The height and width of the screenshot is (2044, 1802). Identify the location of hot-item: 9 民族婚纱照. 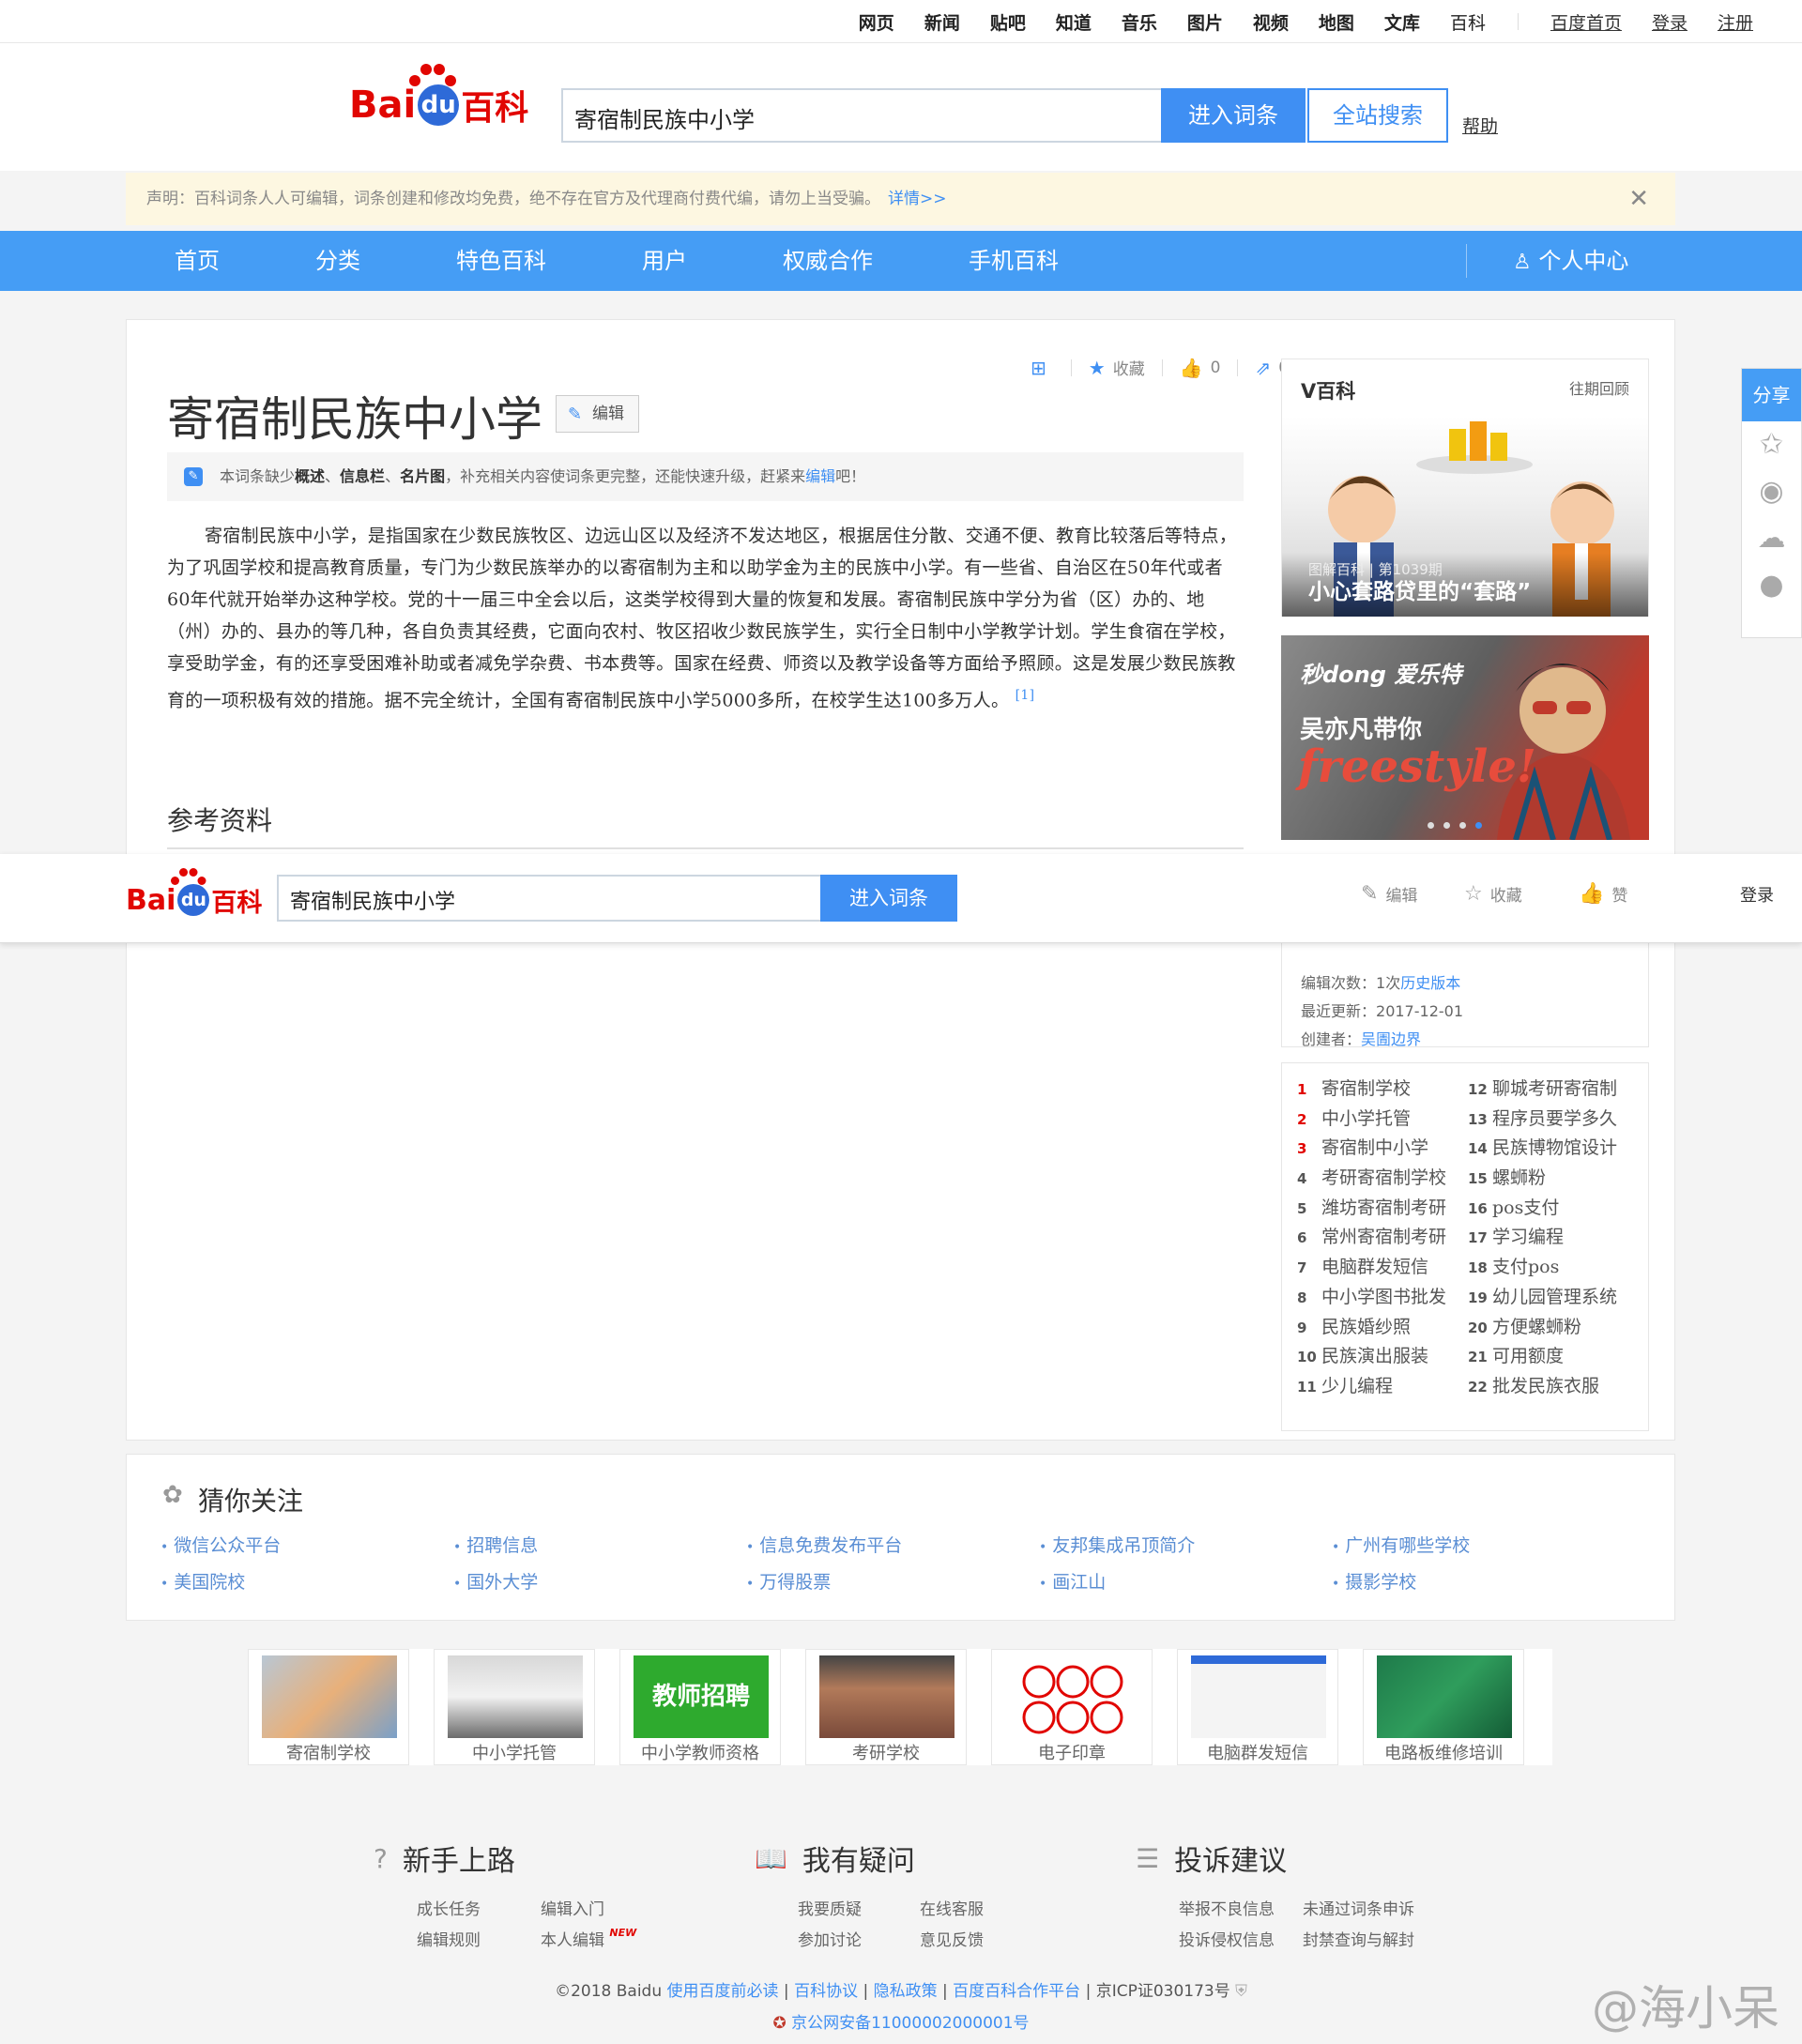
(1371, 1328).